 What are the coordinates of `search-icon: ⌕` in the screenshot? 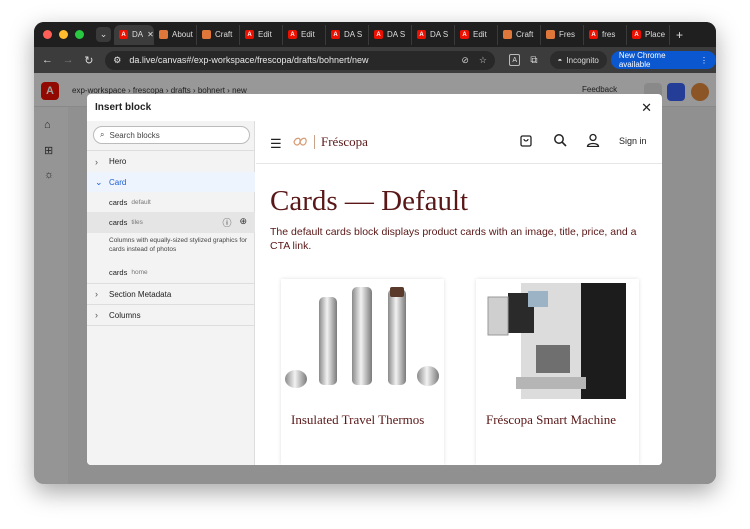 It's located at (102, 134).